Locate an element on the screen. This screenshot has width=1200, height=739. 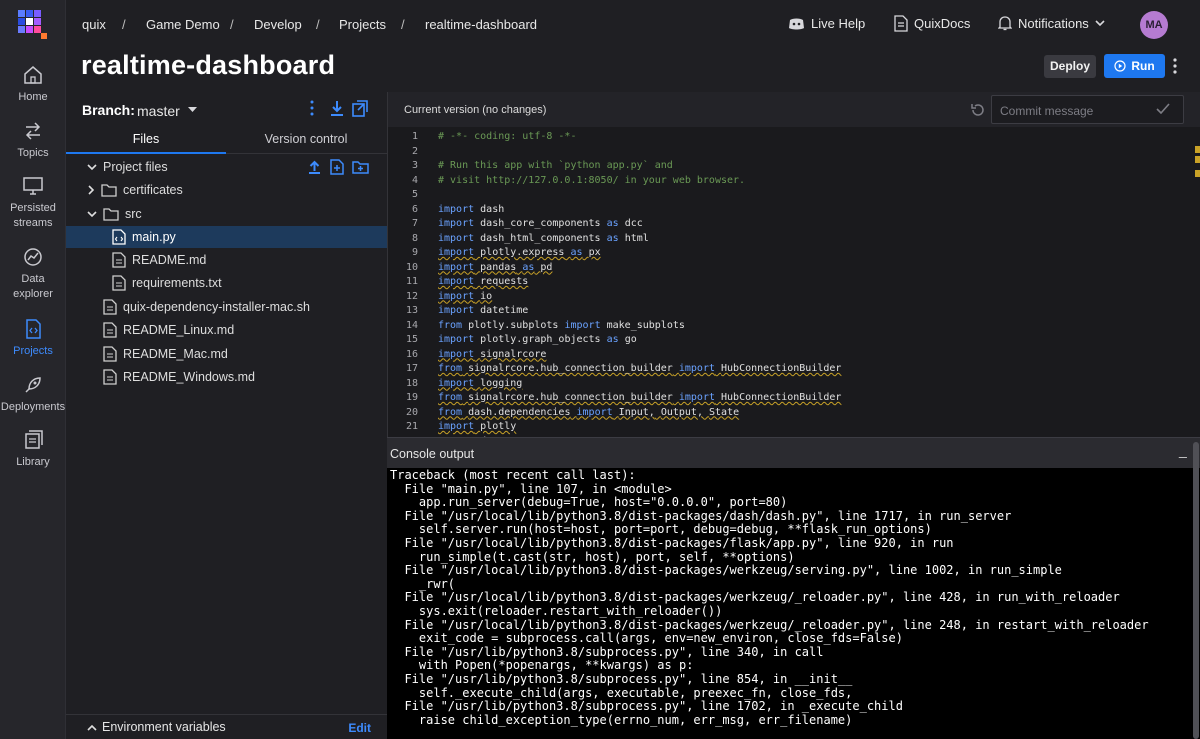
export-icon is located at coordinates (360, 111).